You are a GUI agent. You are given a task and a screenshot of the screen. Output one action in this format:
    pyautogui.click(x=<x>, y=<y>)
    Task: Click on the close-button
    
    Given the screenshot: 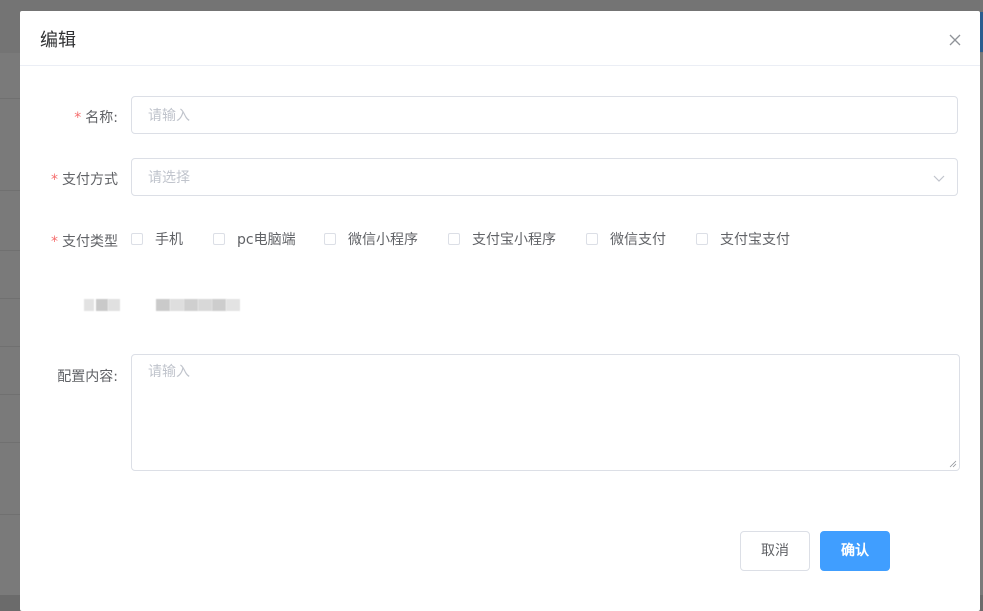 What is the action you would take?
    pyautogui.click(x=955, y=40)
    